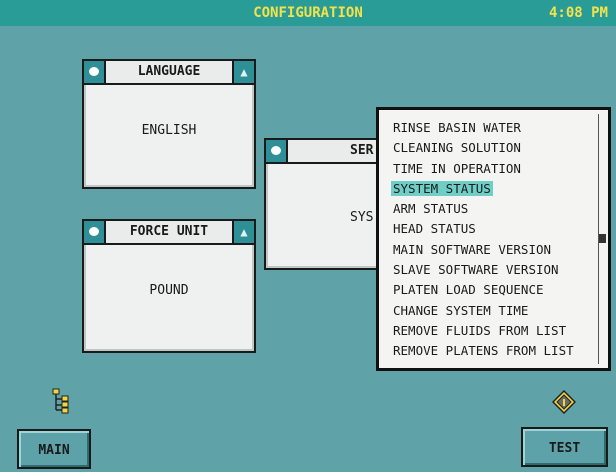 The width and height of the screenshot is (616, 472). I want to click on language-panel: LANGUAGE ▲ ENGLISH, so click(169, 124).